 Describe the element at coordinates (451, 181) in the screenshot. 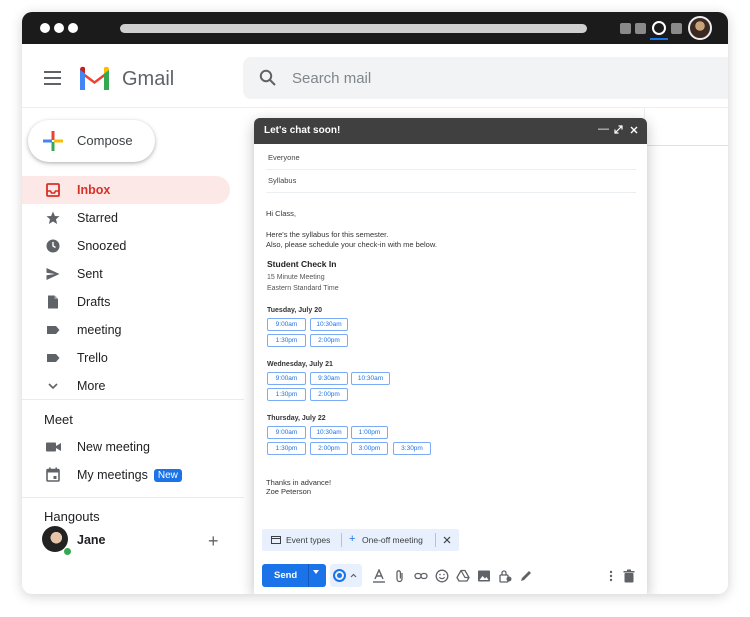

I see `subject-field: Syllabus` at that location.